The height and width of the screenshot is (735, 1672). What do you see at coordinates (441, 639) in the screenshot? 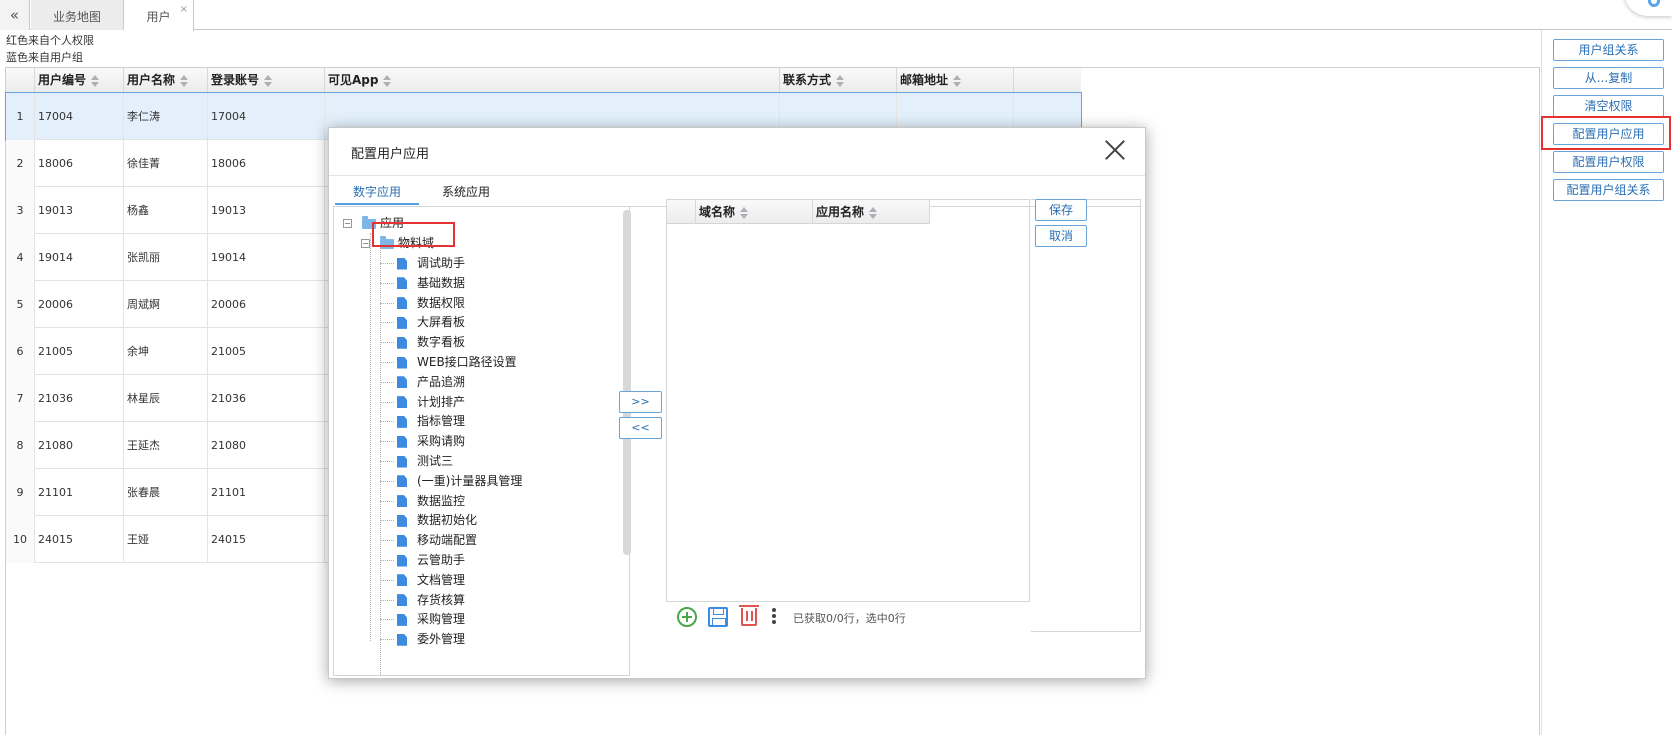
I see `tree-node-label: 委外管理` at bounding box center [441, 639].